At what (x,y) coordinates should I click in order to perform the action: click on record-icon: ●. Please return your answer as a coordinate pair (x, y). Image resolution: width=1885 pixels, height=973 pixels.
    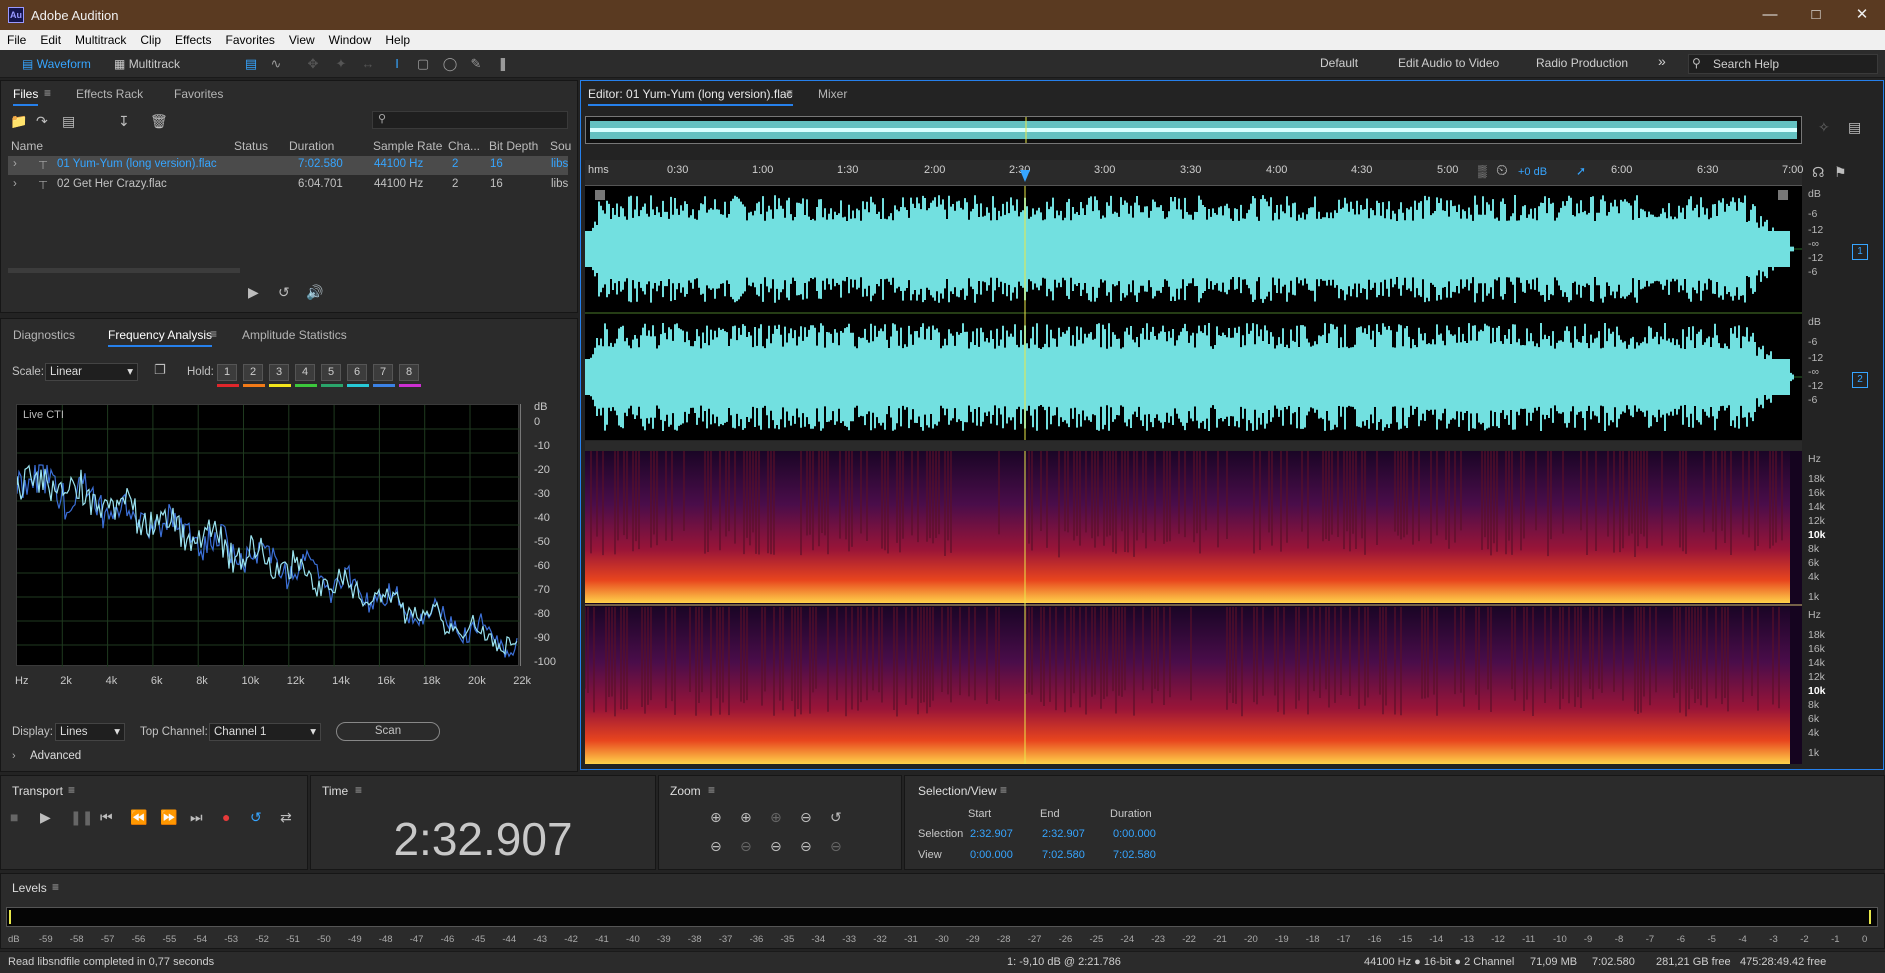
    Looking at the image, I should click on (226, 817).